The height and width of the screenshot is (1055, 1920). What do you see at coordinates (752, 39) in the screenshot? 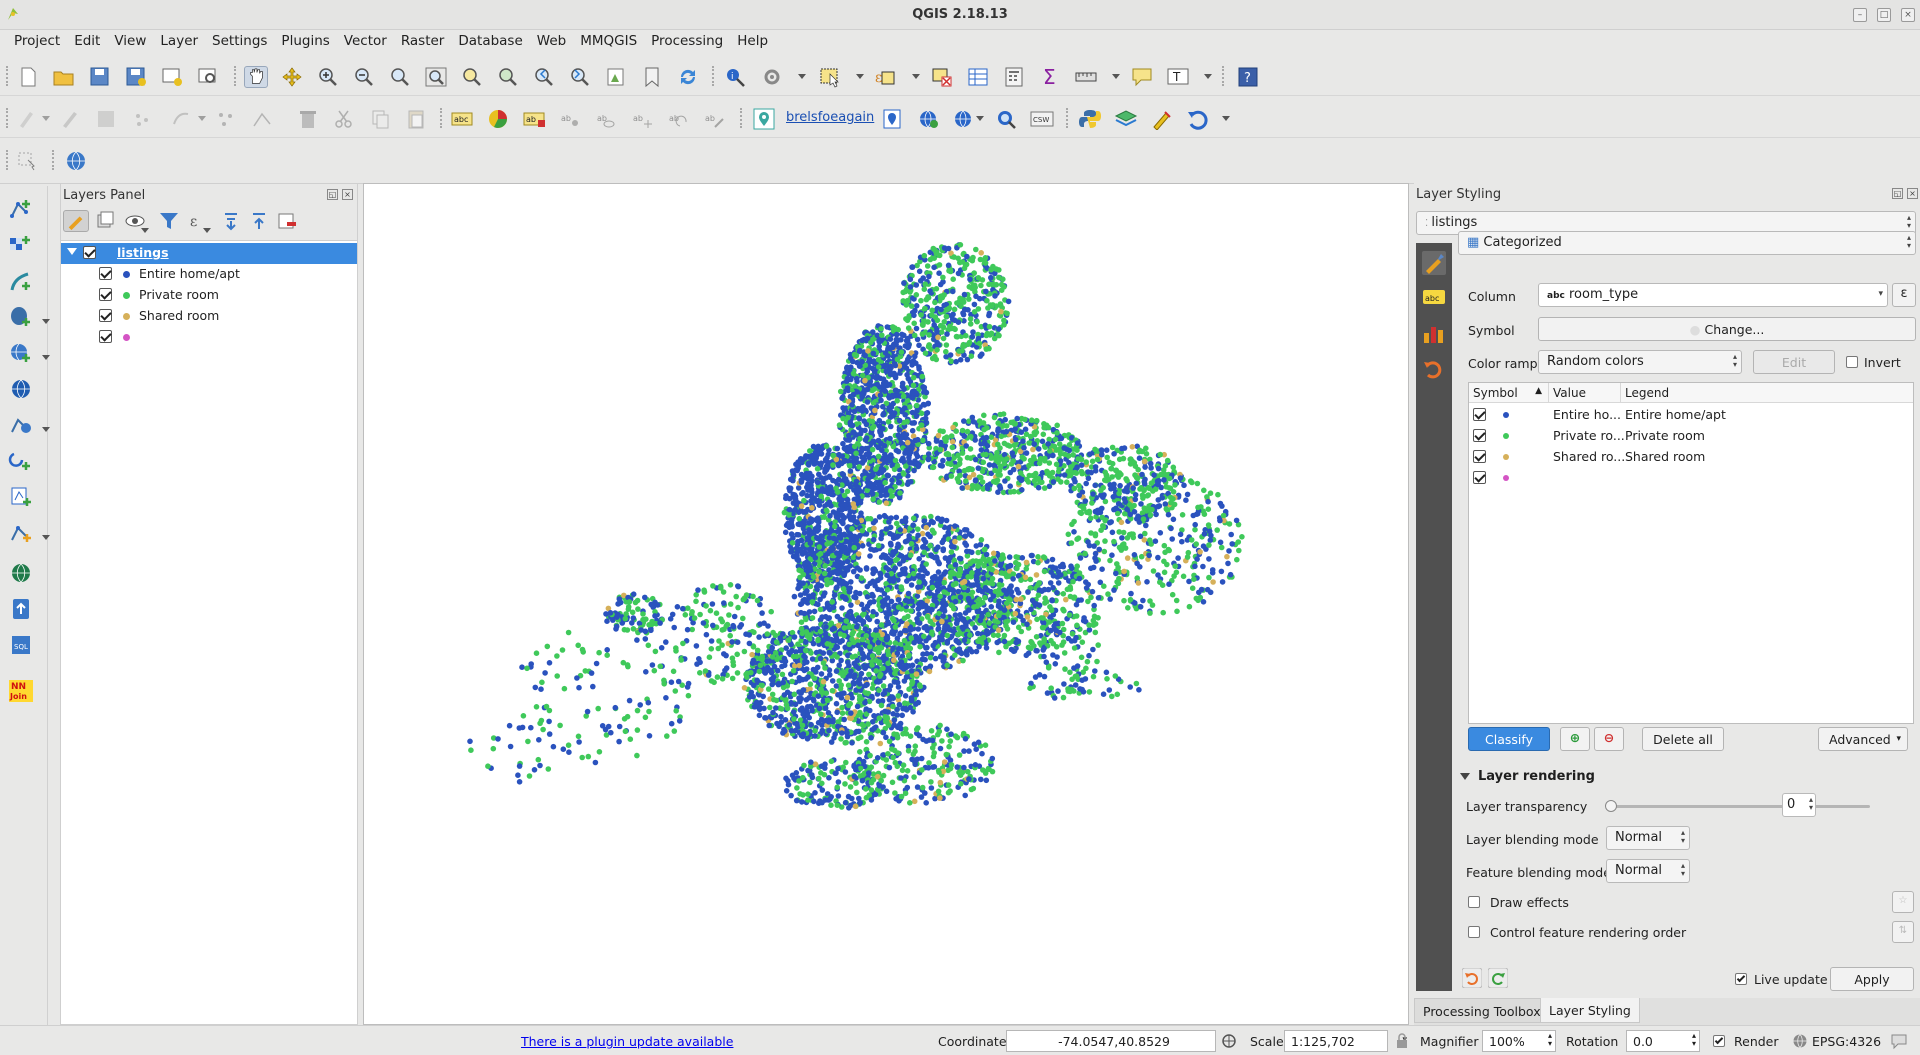
I see `menu-help: Help` at bounding box center [752, 39].